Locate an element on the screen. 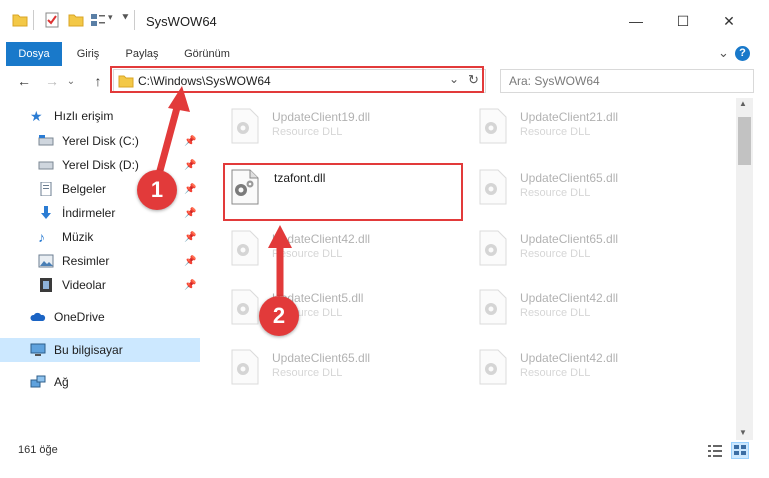 The width and height of the screenshot is (769, 478). sidebar-item-label: OneDrive is located at coordinates (79, 317).